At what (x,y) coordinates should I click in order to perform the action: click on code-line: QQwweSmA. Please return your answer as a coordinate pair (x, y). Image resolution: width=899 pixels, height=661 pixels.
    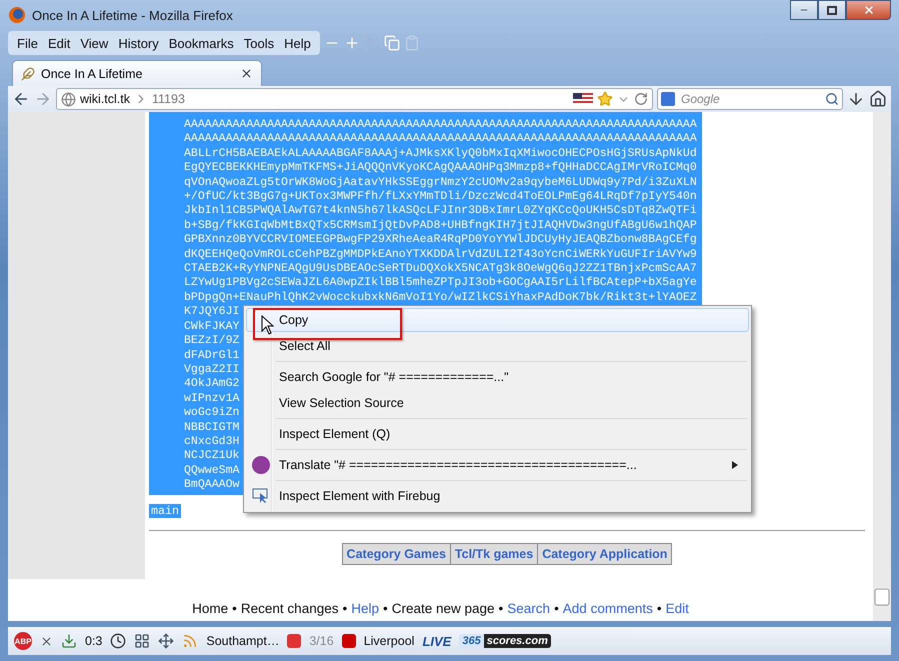
    Looking at the image, I should click on (212, 471).